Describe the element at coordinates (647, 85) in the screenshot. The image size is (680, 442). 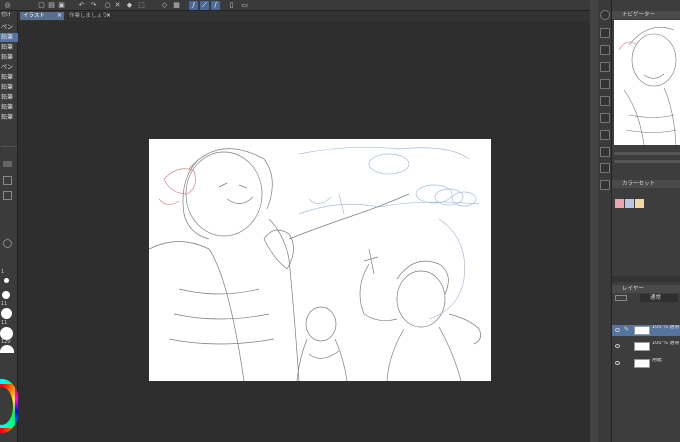
I see `navigator-thumbnail` at that location.